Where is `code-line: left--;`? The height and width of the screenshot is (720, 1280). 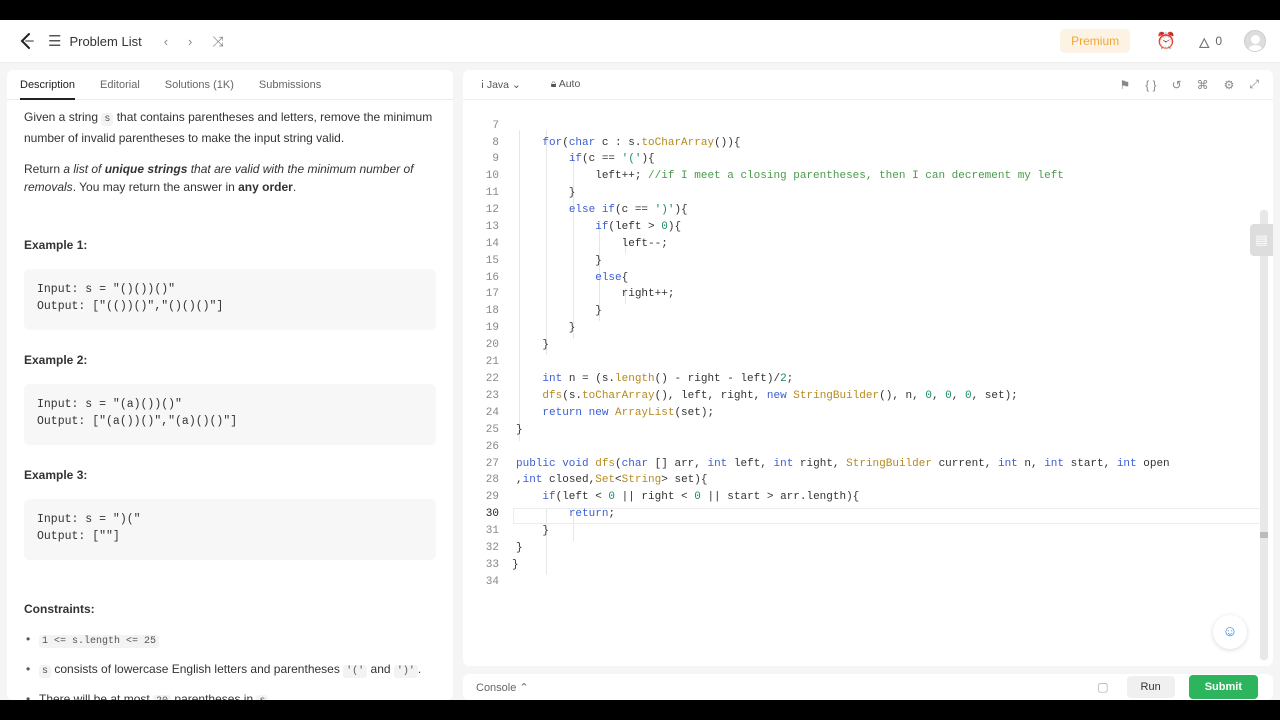 code-line: left--; is located at coordinates (592, 244).